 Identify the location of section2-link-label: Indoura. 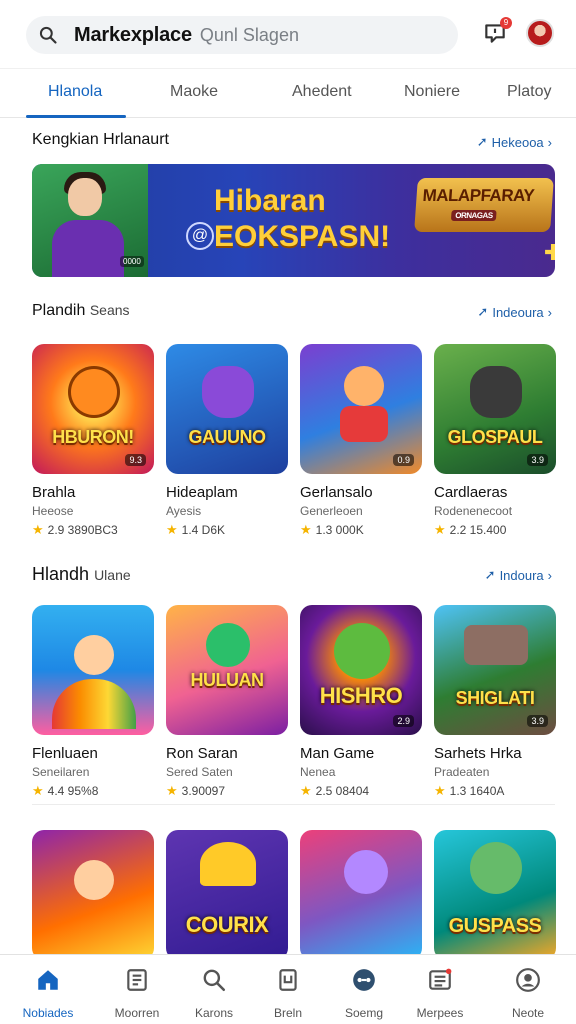
(521, 575).